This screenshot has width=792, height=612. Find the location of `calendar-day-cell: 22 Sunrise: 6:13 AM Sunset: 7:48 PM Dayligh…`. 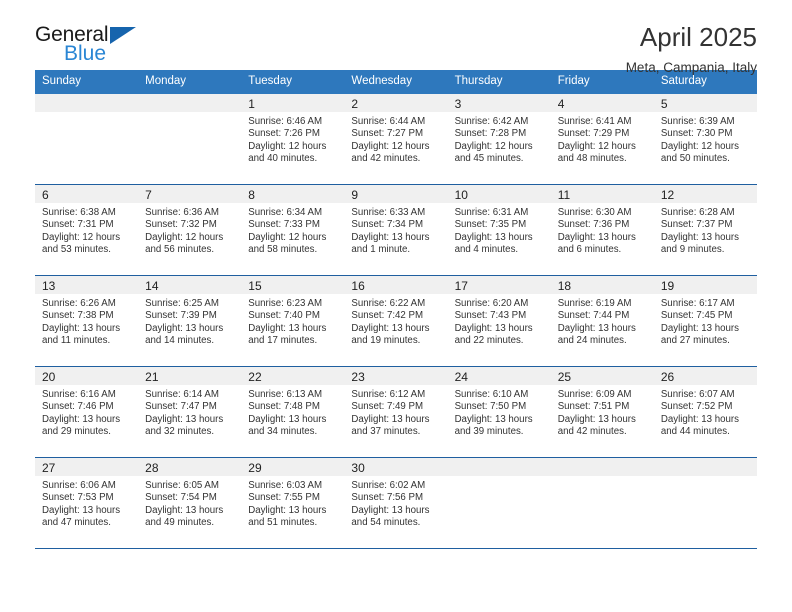

calendar-day-cell: 22 Sunrise: 6:13 AM Sunset: 7:48 PM Dayligh… is located at coordinates (293, 412).